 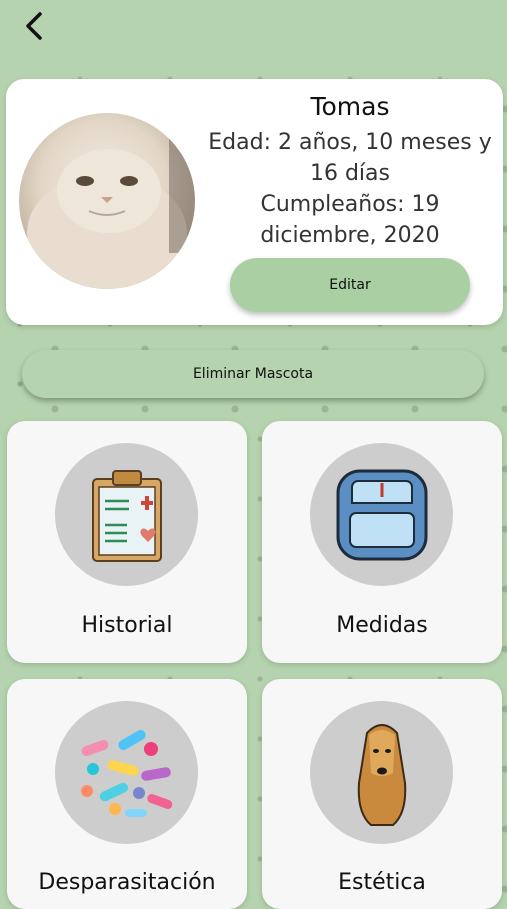 What do you see at coordinates (127, 882) in the screenshot?
I see `tile-label: Desparasitación` at bounding box center [127, 882].